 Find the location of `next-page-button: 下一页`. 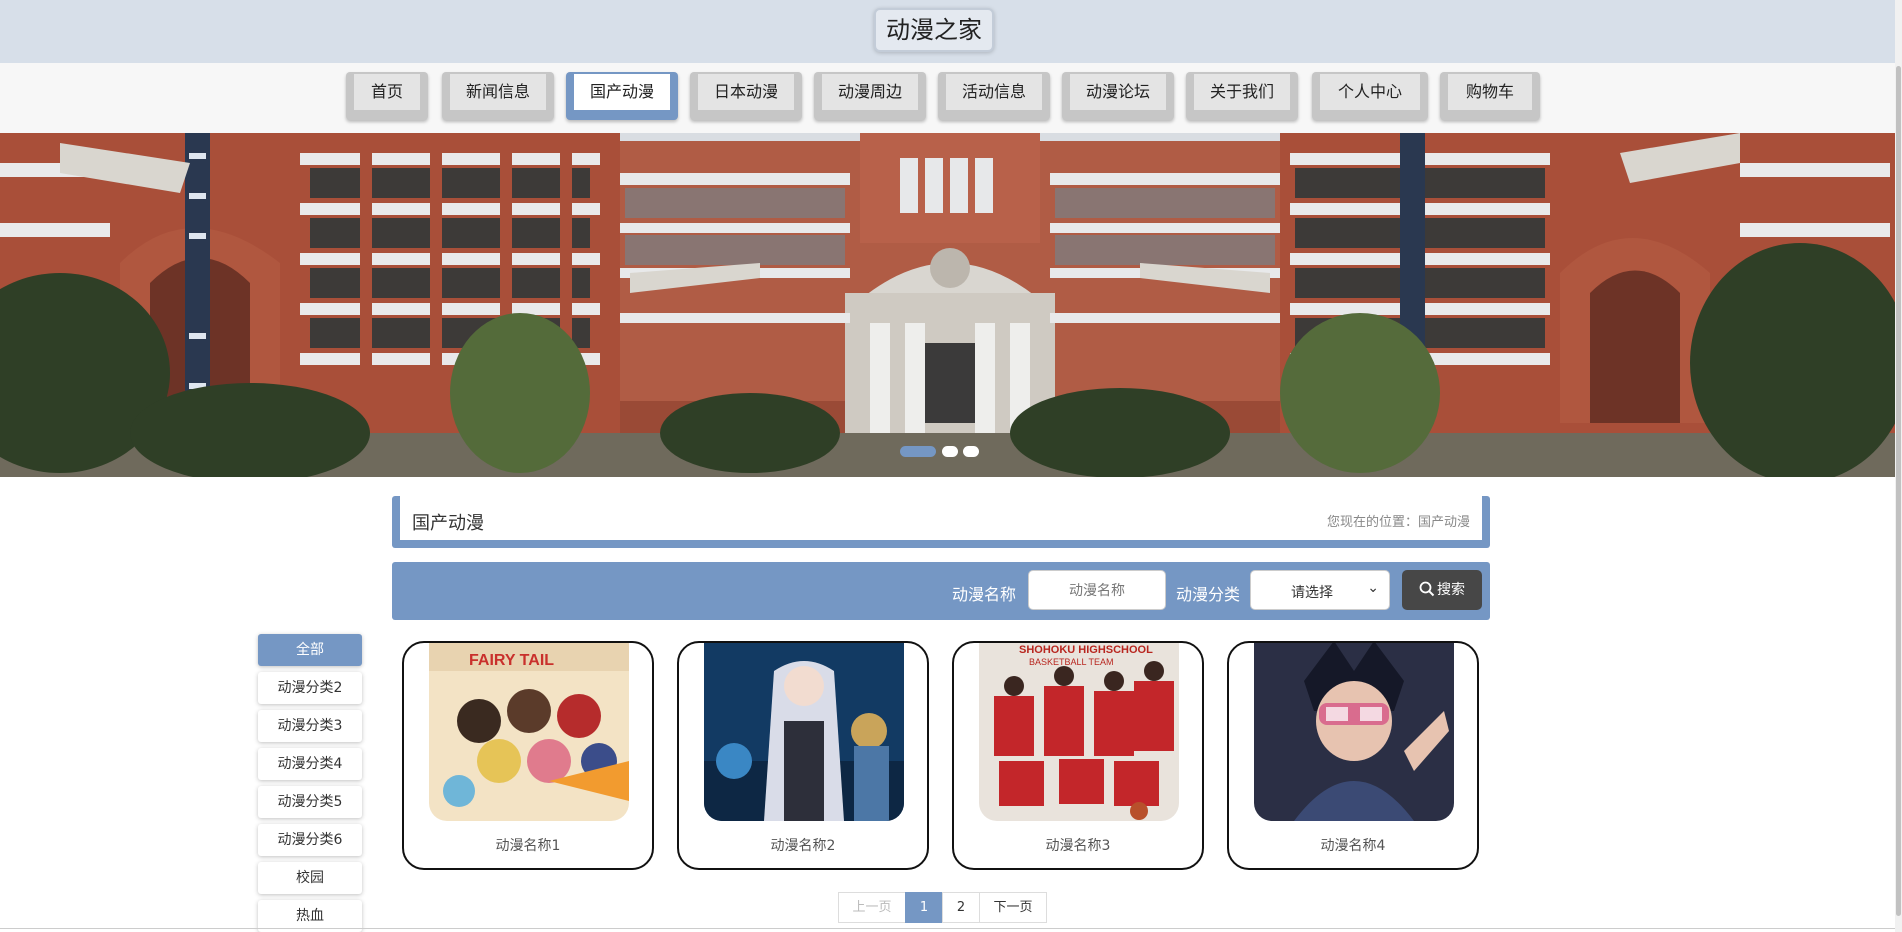

next-page-button: 下一页 is located at coordinates (1013, 907).